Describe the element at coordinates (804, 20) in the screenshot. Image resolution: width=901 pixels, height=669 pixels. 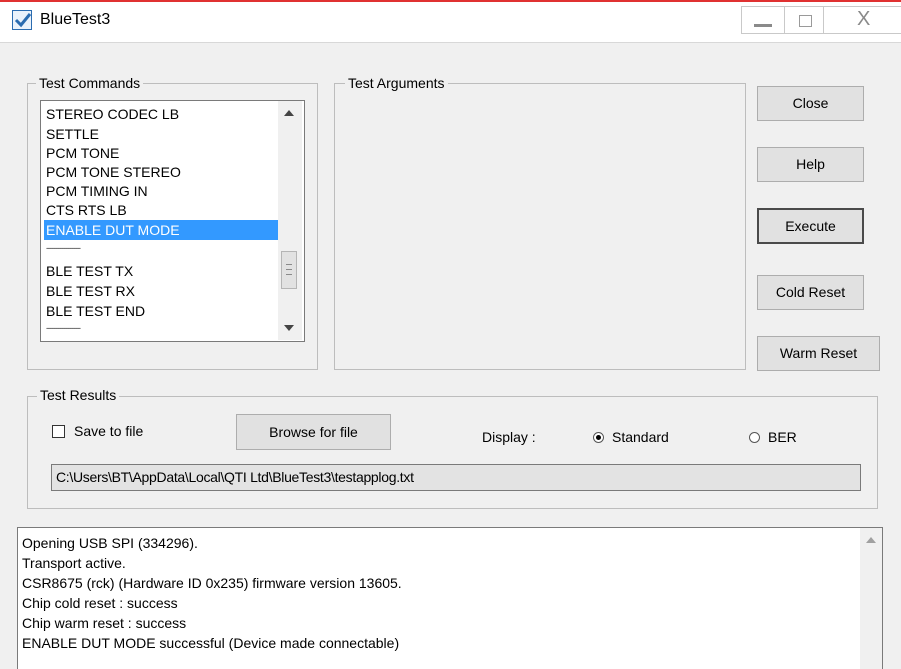
I see `maximize-button` at that location.